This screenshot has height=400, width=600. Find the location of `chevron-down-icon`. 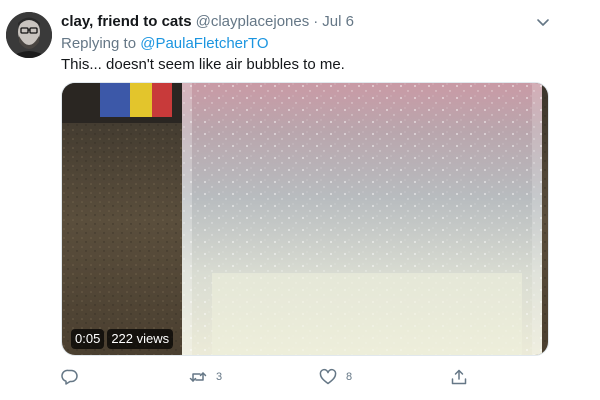

chevron-down-icon is located at coordinates (543, 23).